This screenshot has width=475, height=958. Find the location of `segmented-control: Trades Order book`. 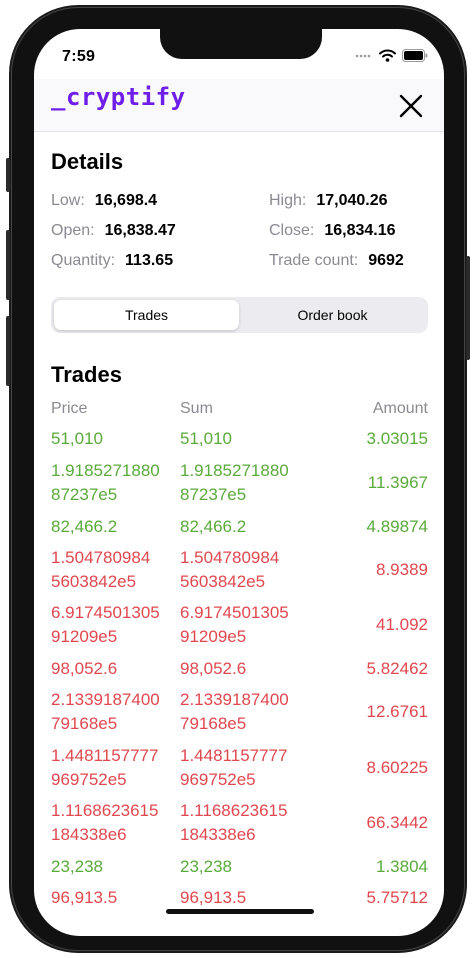

segmented-control: Trades Order book is located at coordinates (239, 315).